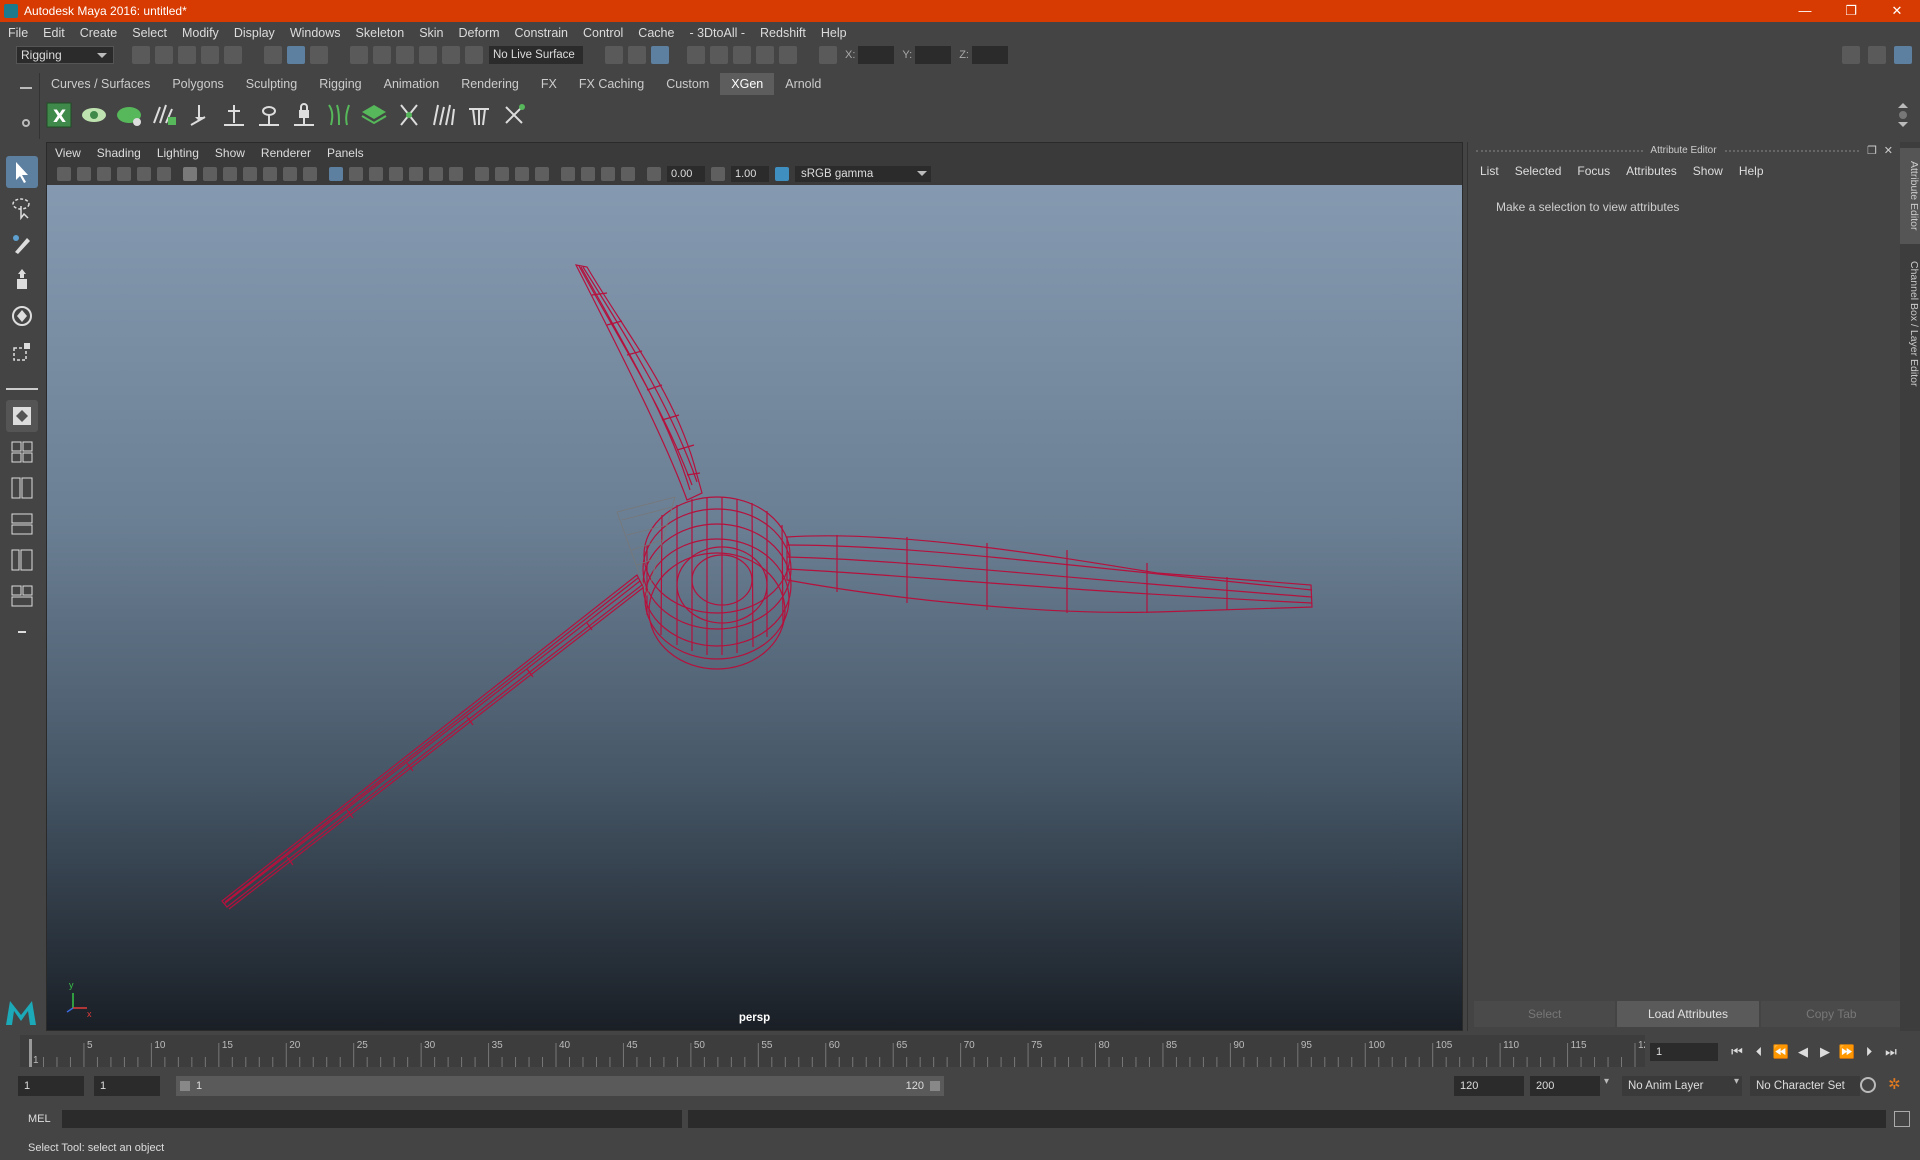  Describe the element at coordinates (717, 33) in the screenshot. I see `menu-3dtoall: - 3DtoAll -` at that location.